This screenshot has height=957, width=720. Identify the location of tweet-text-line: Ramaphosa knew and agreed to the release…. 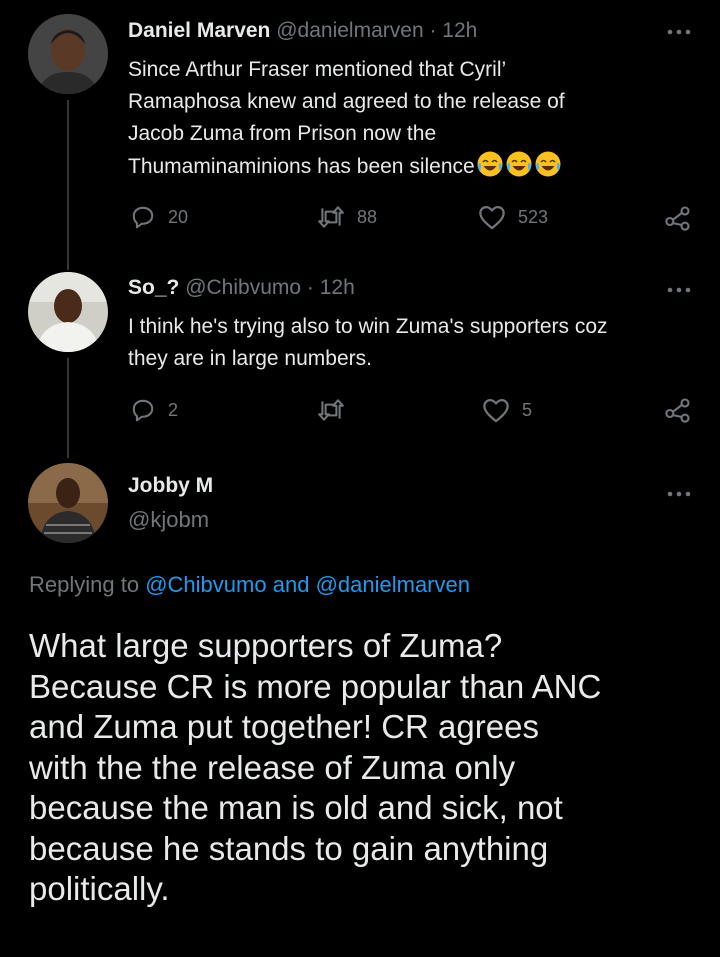
(346, 101).